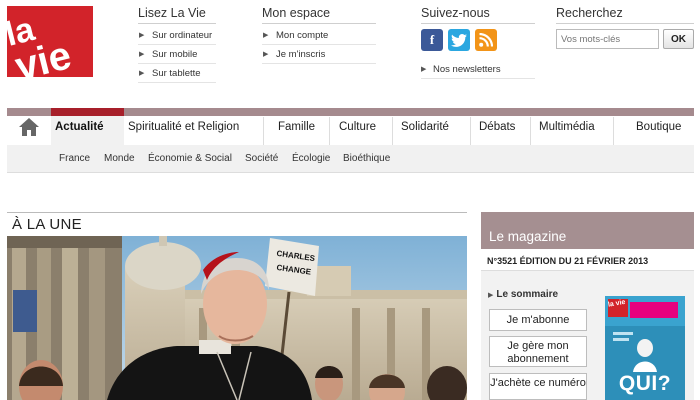 The width and height of the screenshot is (700, 400). What do you see at coordinates (177, 35) in the screenshot?
I see `link-sur-ordinateur: ▶ Sur ordinateur` at bounding box center [177, 35].